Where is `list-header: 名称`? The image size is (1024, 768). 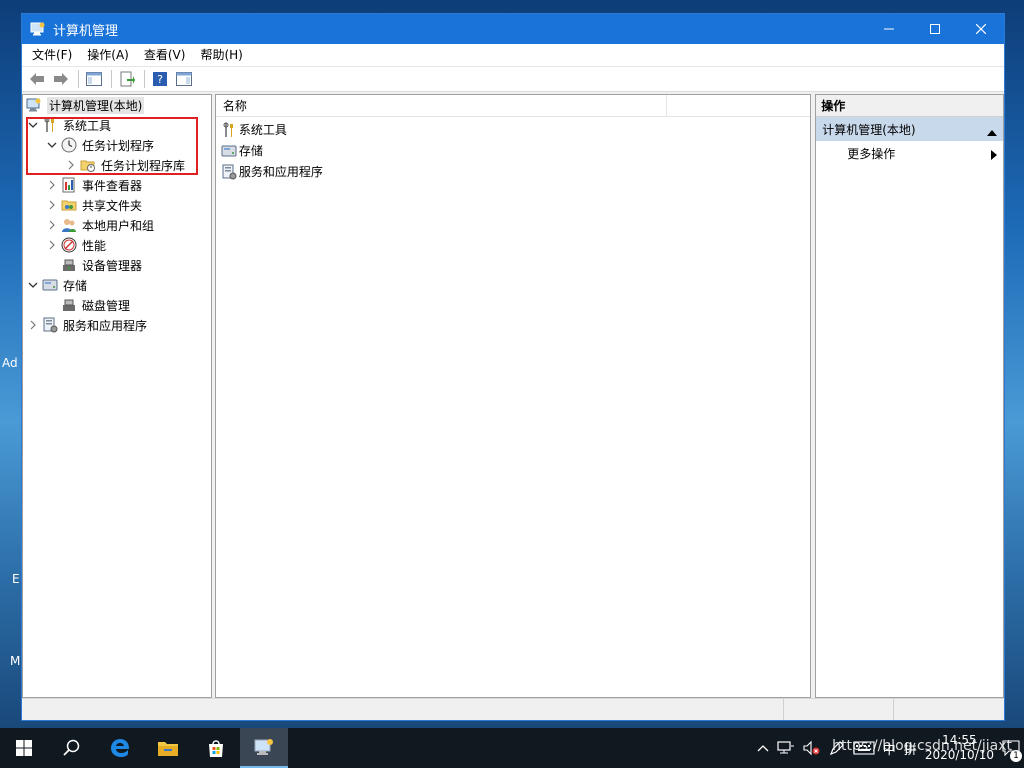
list-header: 名称 is located at coordinates (513, 106).